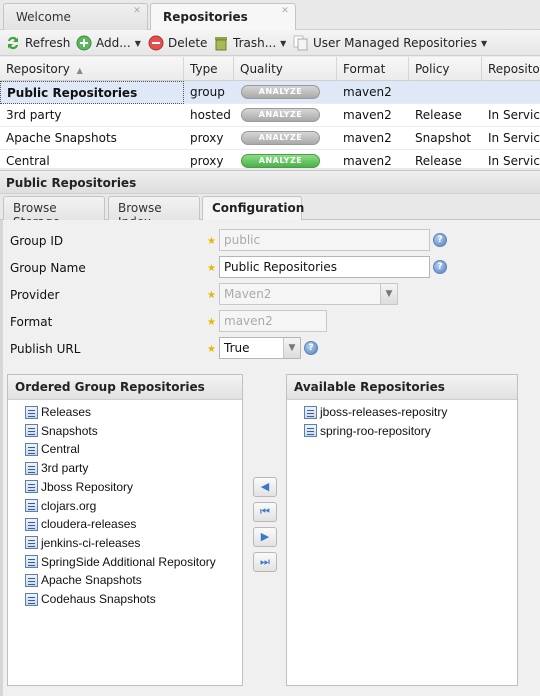 This screenshot has height=696, width=540. Describe the element at coordinates (65, 468) in the screenshot. I see `list-item-label: 3rd party` at that location.